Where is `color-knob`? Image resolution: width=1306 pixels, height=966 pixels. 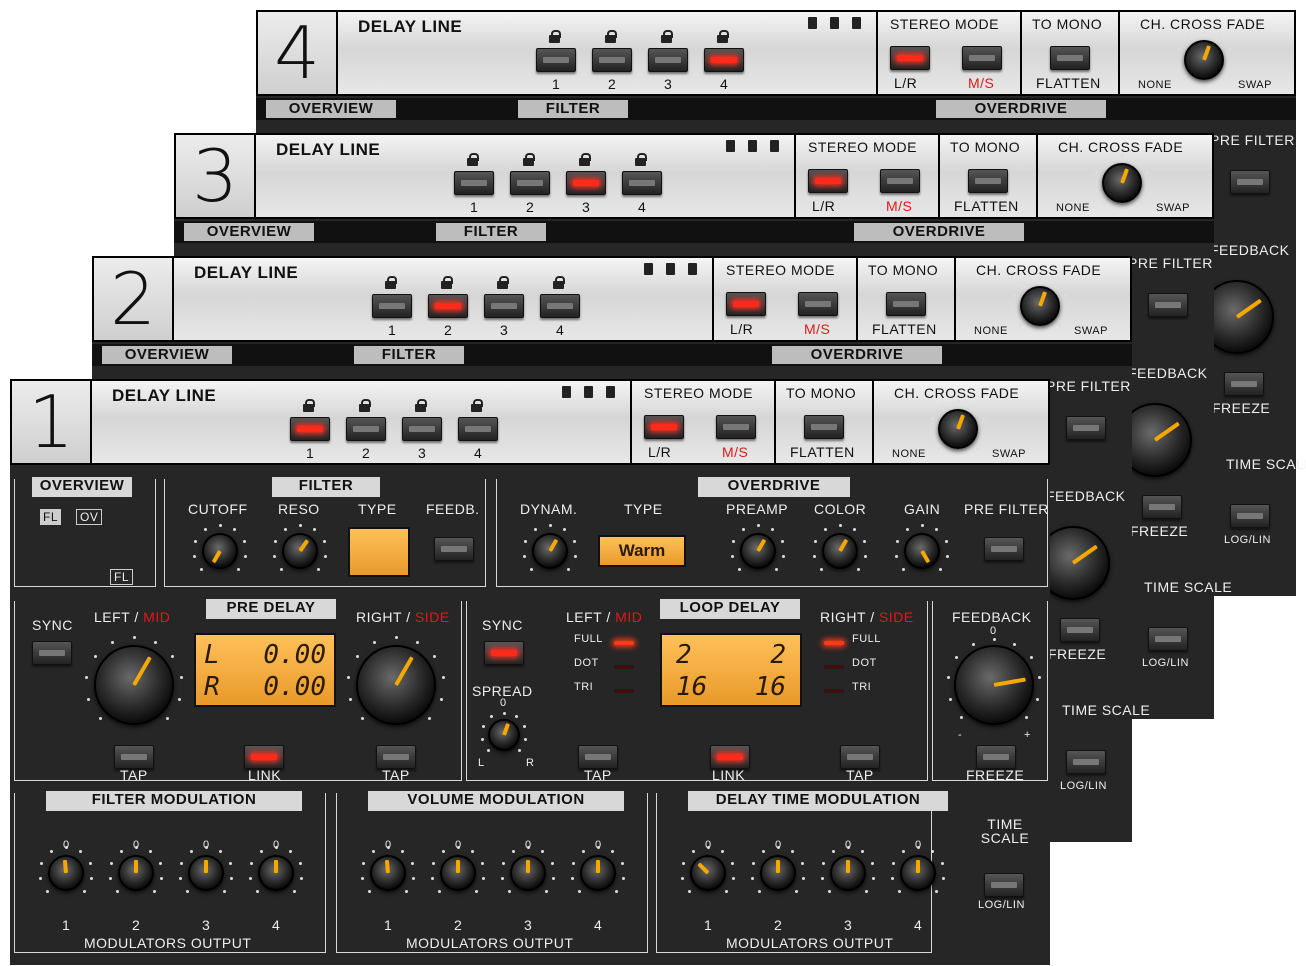
color-knob is located at coordinates (840, 551).